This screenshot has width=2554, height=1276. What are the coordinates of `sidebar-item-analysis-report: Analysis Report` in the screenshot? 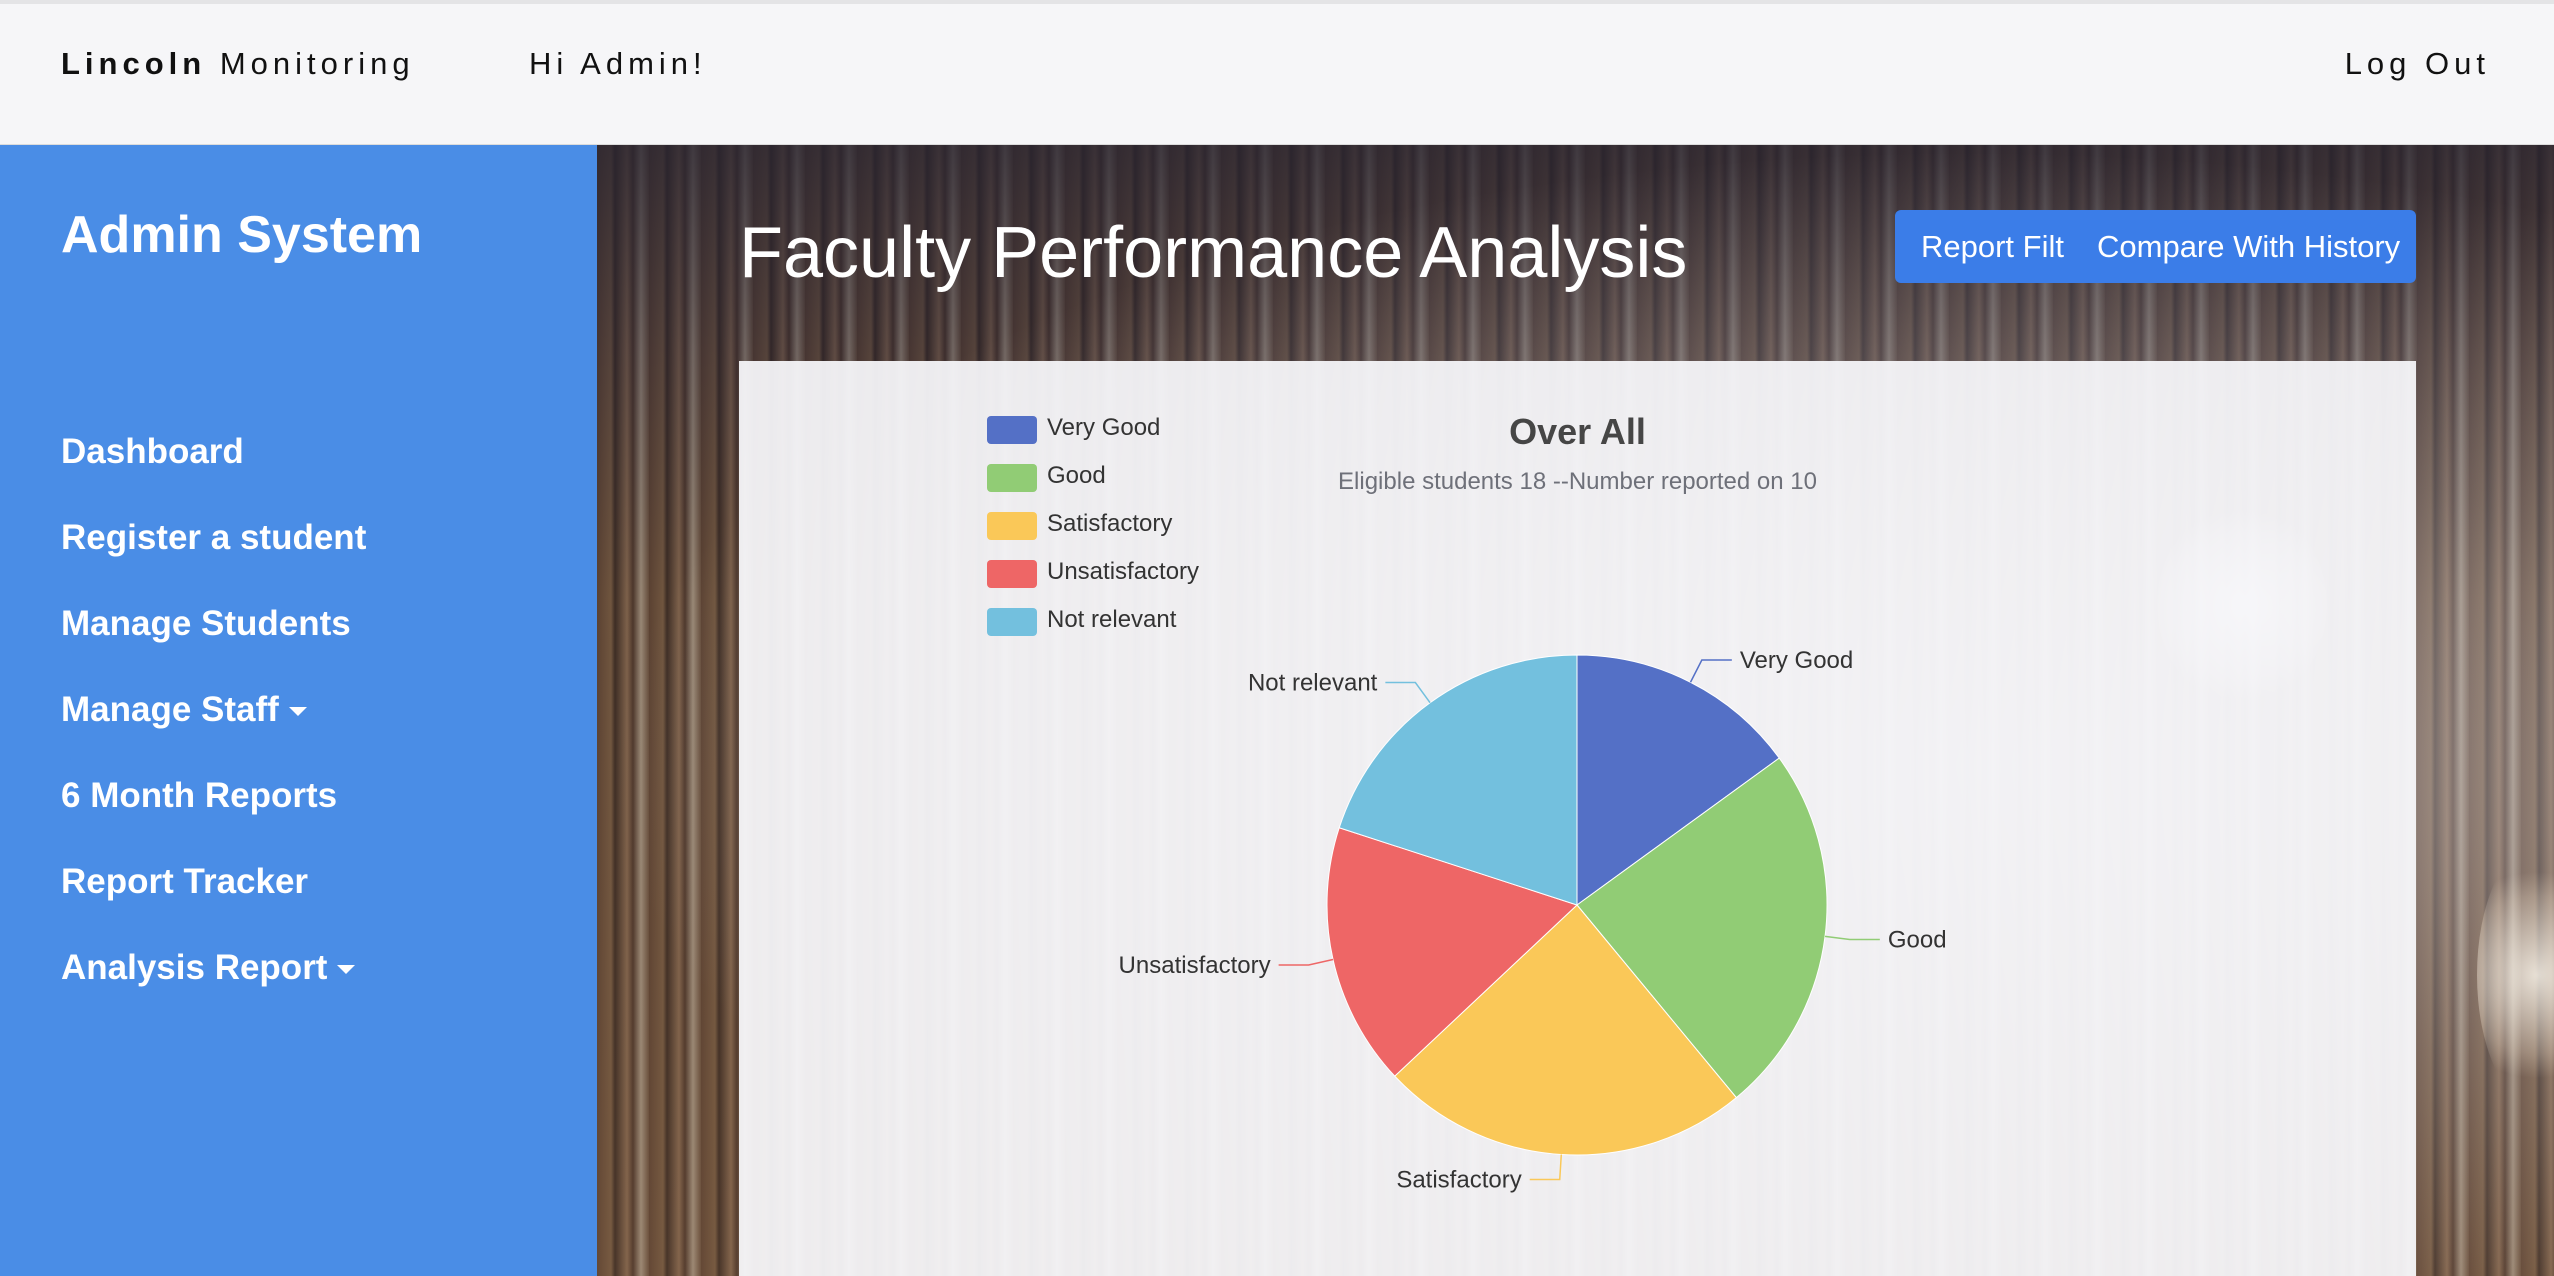 It's located at (208, 968).